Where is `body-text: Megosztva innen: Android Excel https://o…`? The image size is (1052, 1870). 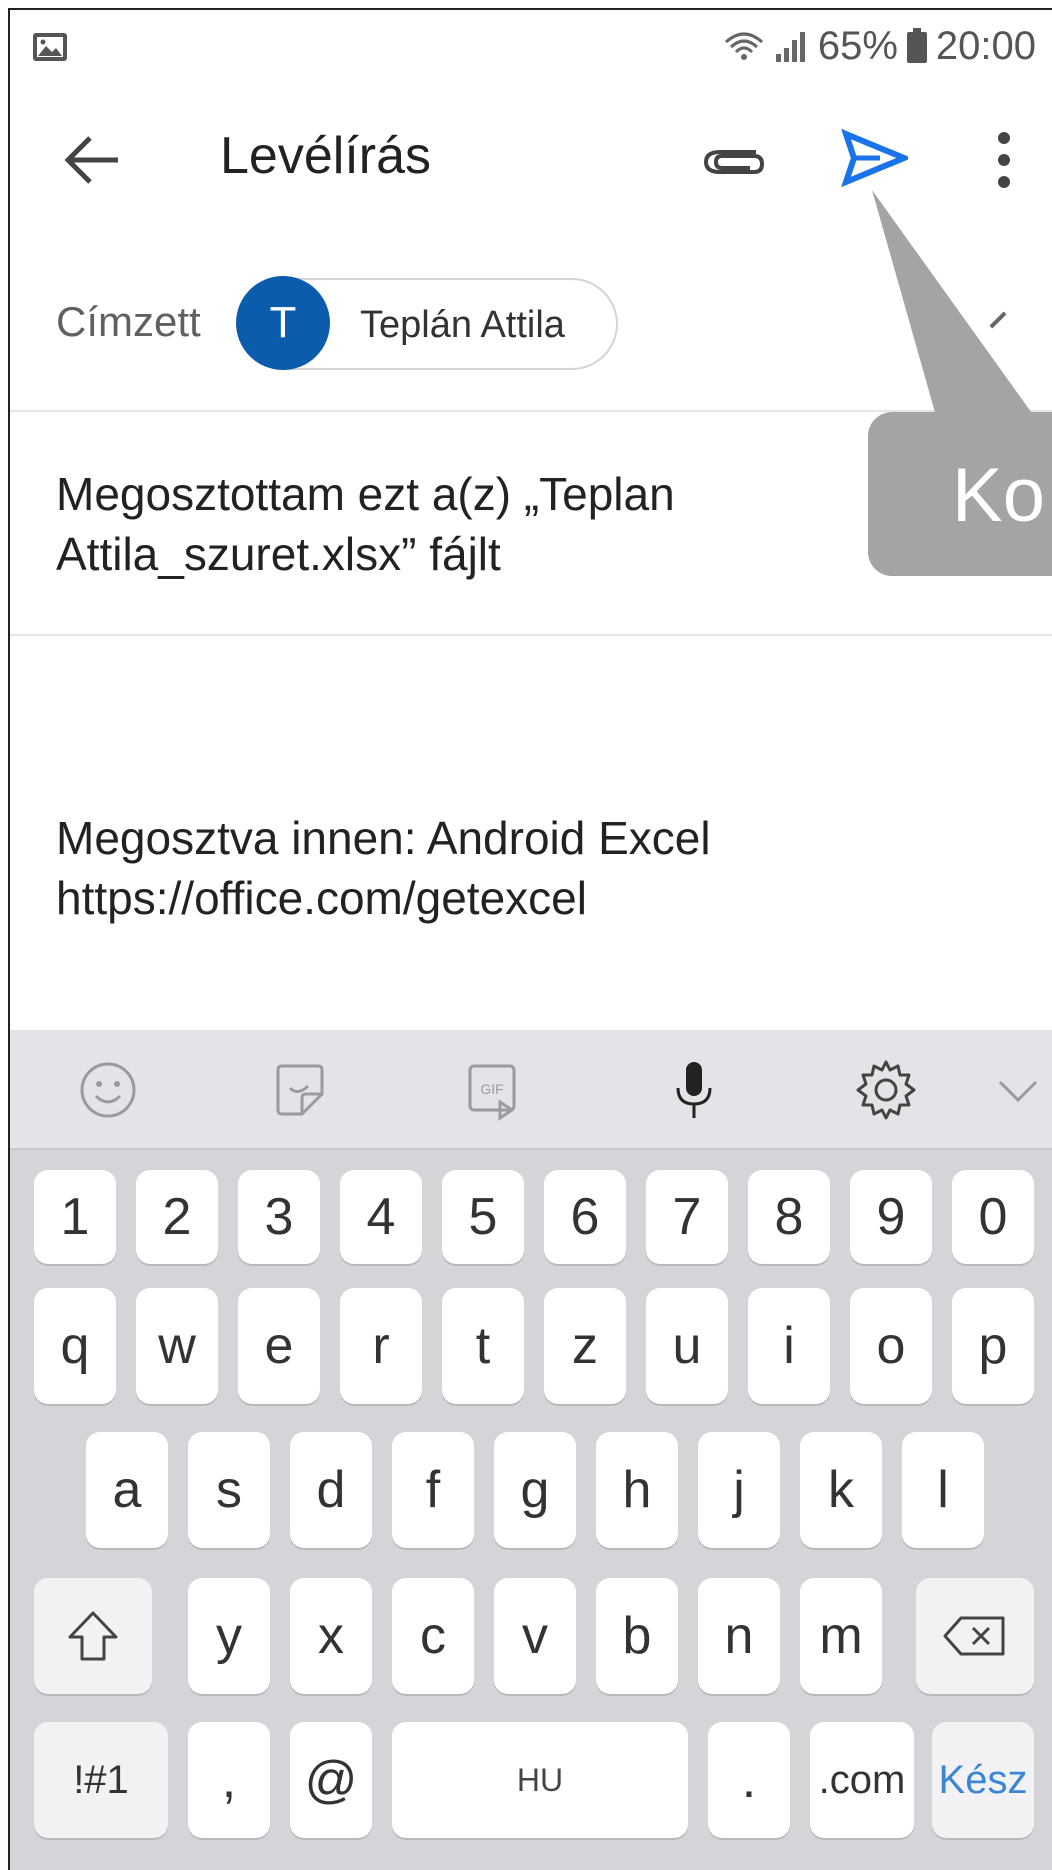
body-text: Megosztva innen: Android Excel https://o… is located at coordinates (506, 868).